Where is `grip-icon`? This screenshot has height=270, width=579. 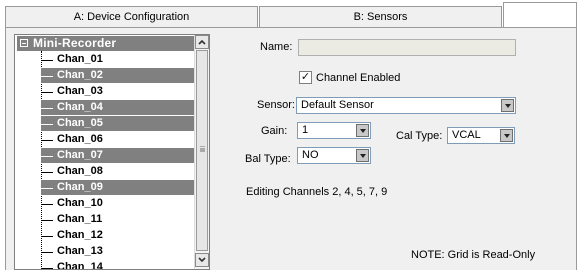 grip-icon is located at coordinates (202, 147).